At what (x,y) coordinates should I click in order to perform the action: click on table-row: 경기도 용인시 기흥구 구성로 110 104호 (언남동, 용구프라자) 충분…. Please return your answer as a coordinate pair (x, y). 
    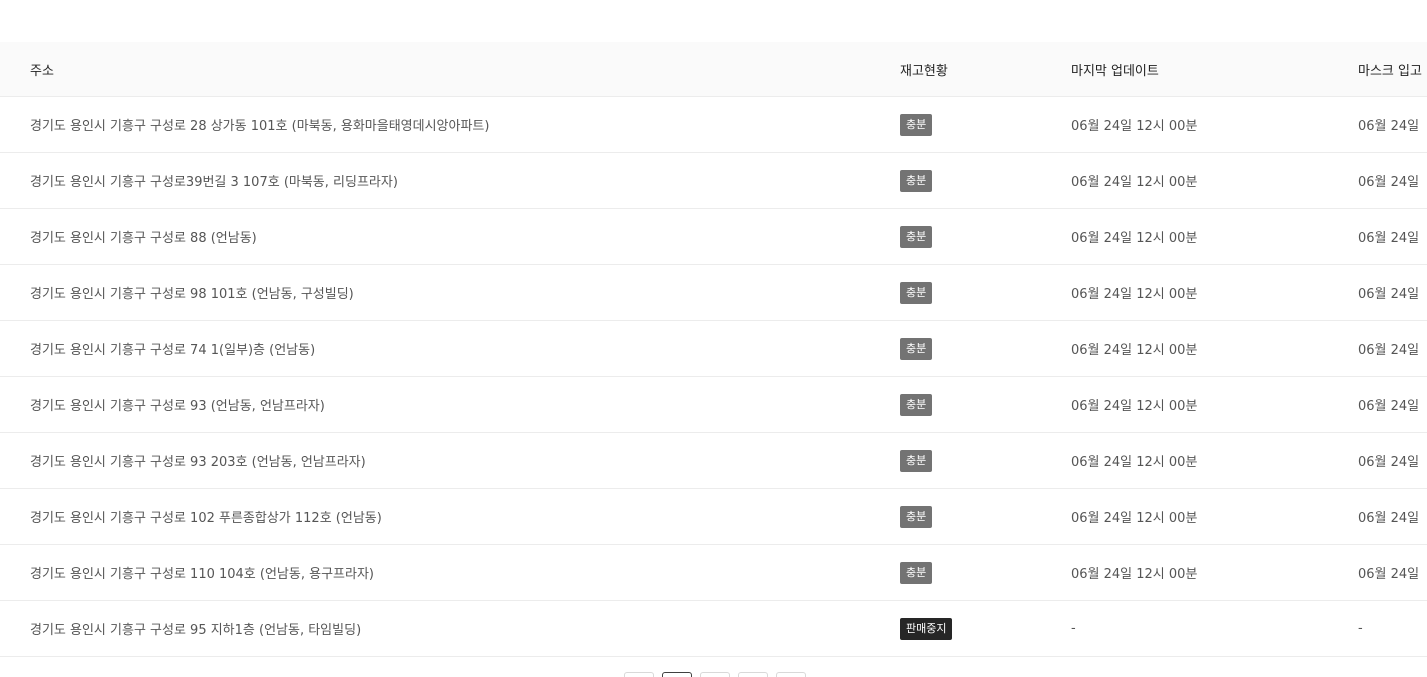
    Looking at the image, I should click on (713, 573).